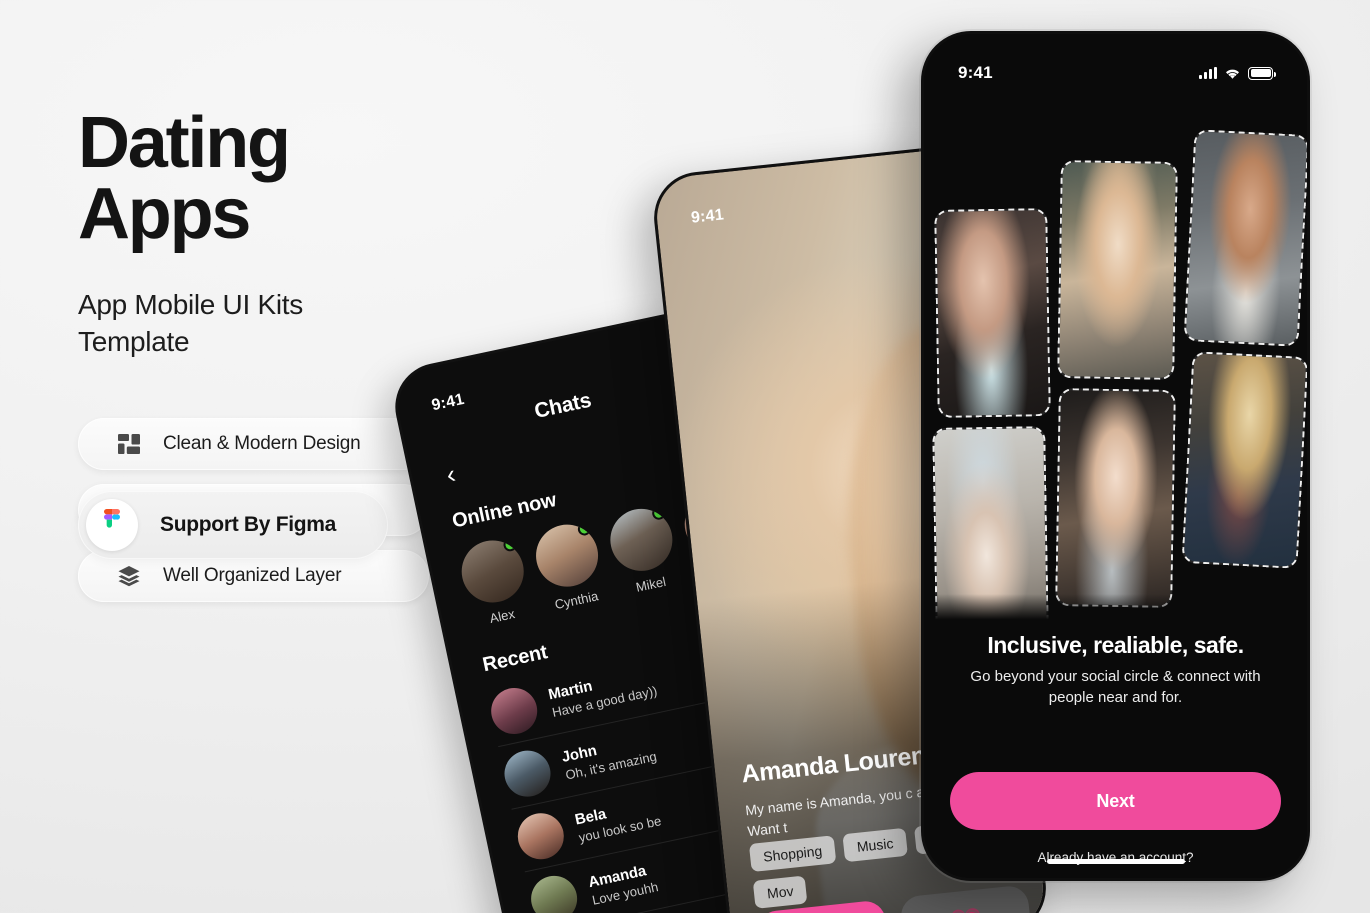 The image size is (1370, 913). Describe the element at coordinates (190, 323) in the screenshot. I see `page-subtitle: App Mobile UI Kits Template` at that location.